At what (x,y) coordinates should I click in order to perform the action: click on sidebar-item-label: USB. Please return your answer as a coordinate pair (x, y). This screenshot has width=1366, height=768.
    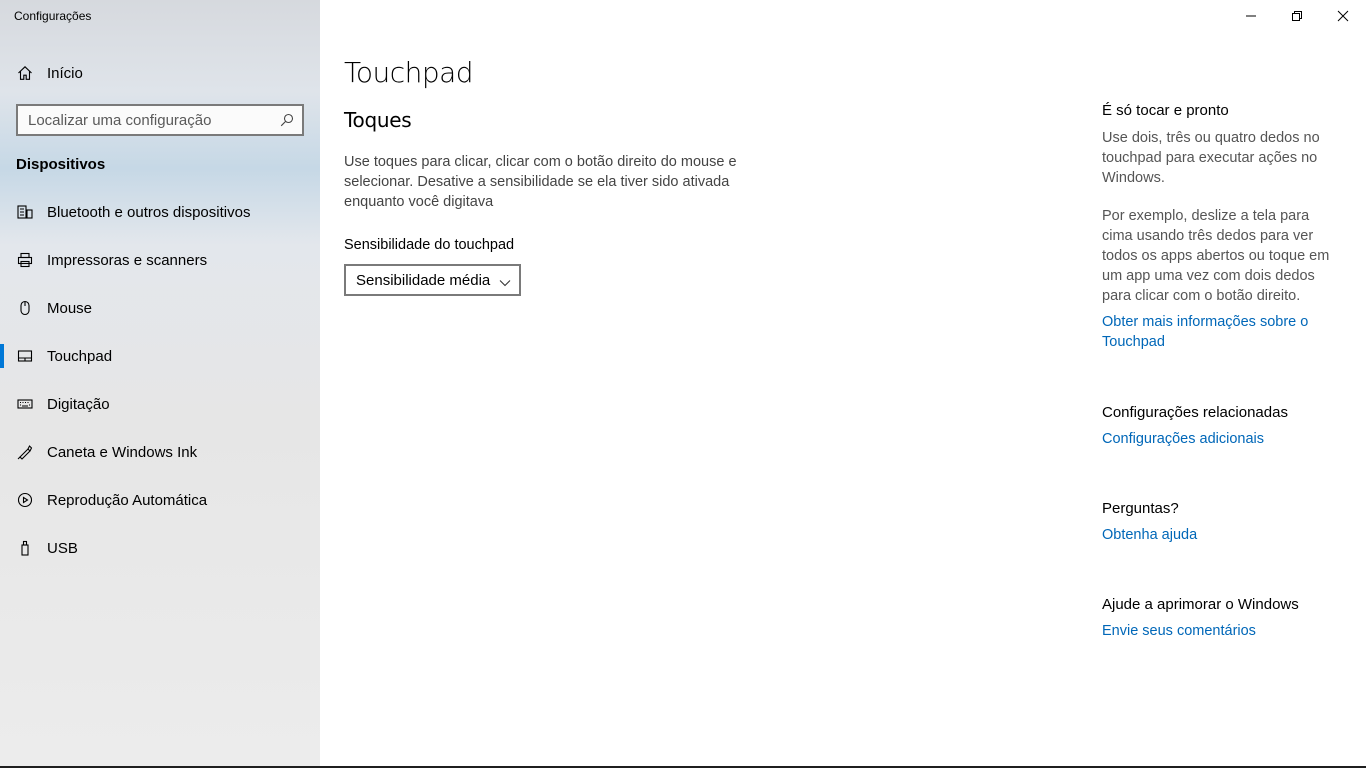
    Looking at the image, I should click on (62, 548).